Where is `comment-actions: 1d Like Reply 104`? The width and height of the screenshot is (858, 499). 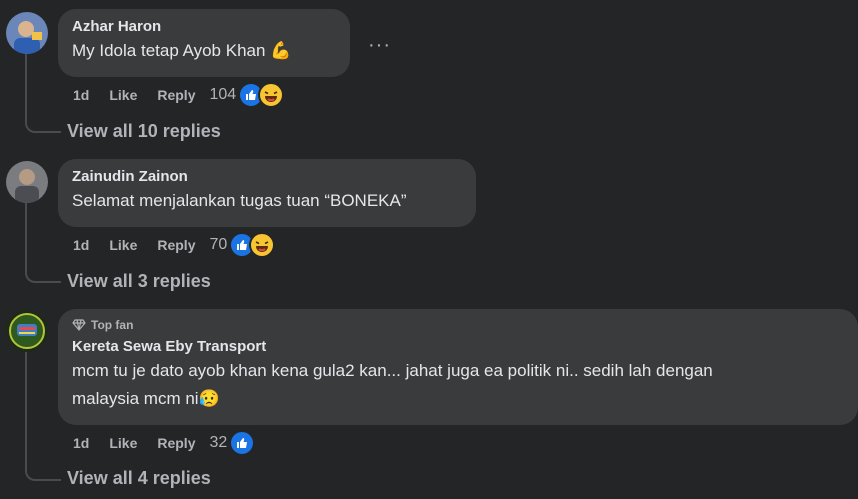
comment-actions: 1d Like Reply 104 is located at coordinates (179, 95).